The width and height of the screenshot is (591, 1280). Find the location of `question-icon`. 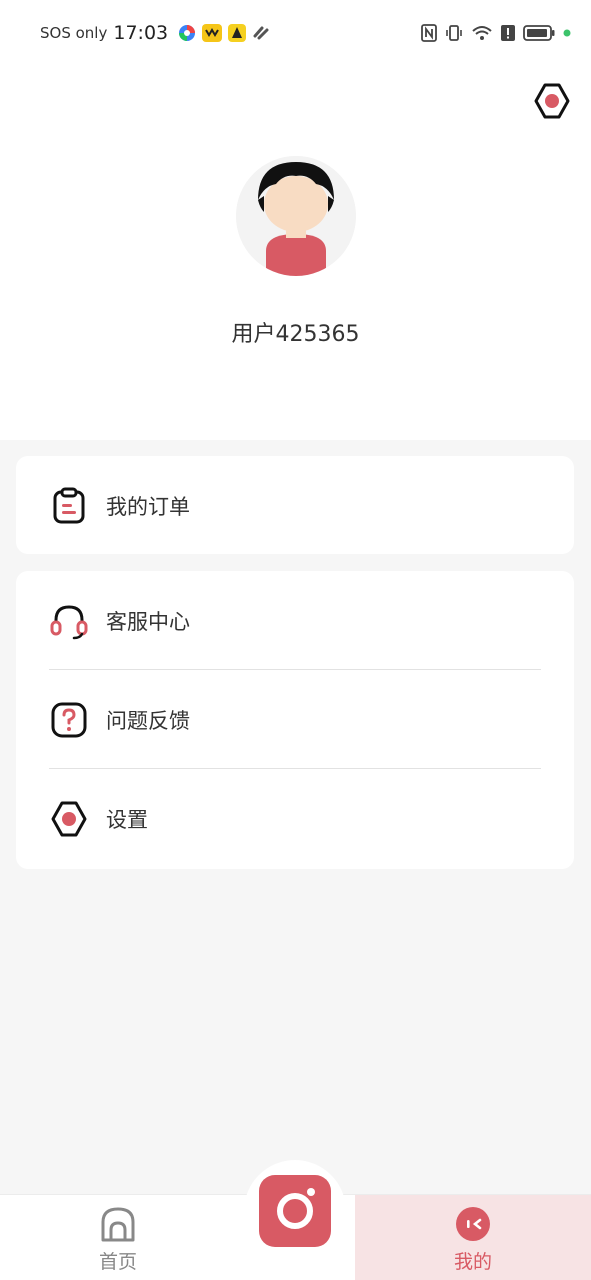

question-icon is located at coordinates (69, 720).